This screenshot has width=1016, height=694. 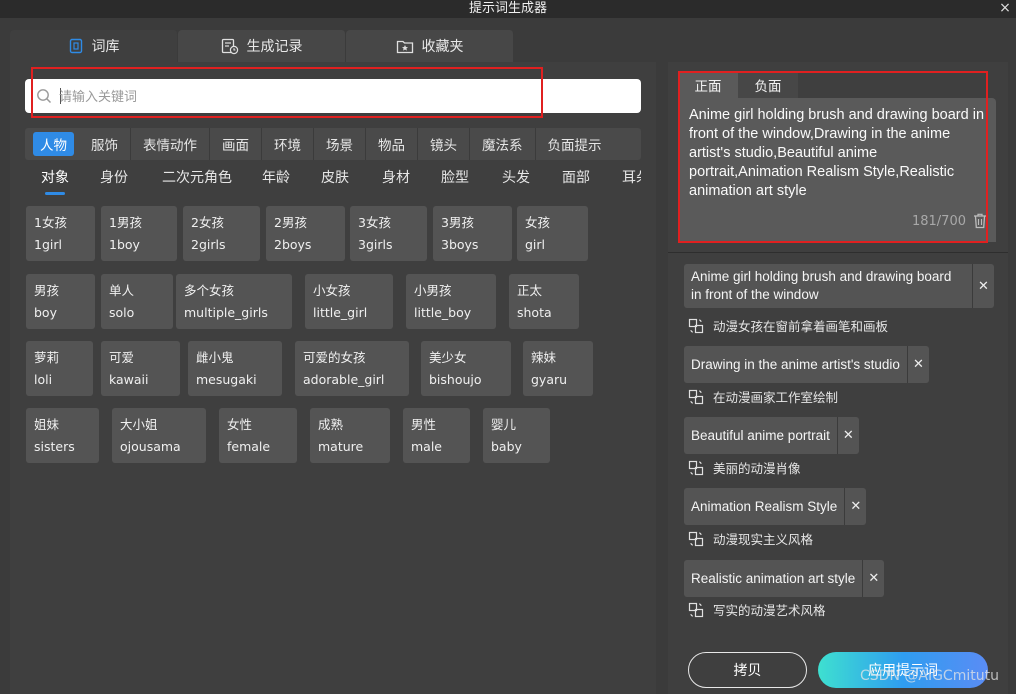 What do you see at coordinates (396, 177) in the screenshot?
I see `subcategory-body: 身材` at bounding box center [396, 177].